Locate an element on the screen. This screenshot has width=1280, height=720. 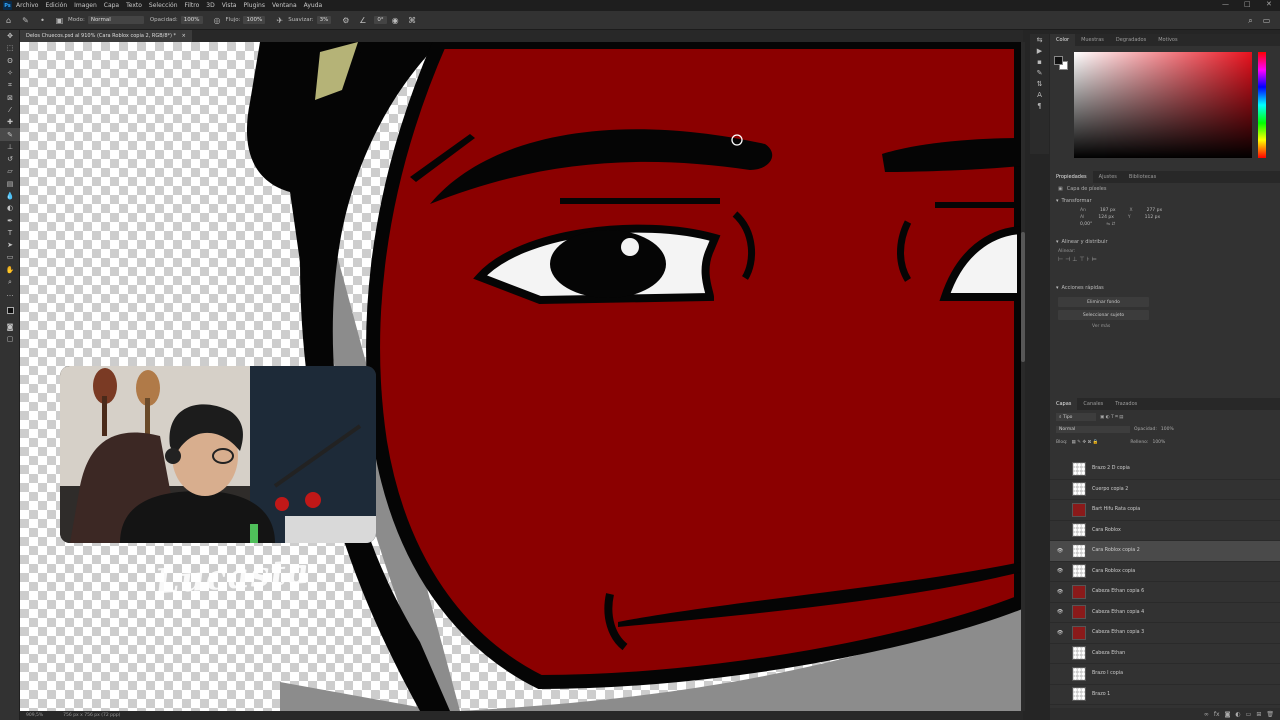
adjustment-layer-icon: ◐ is located at coordinates (1237, 714).